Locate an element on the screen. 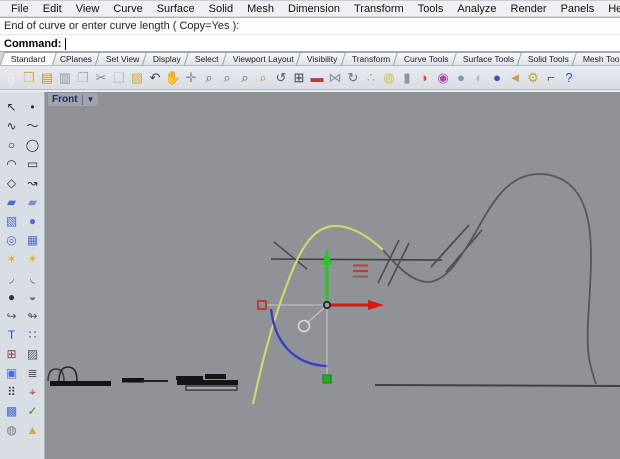  menu-transform: Transform is located at coordinates (379, 9).